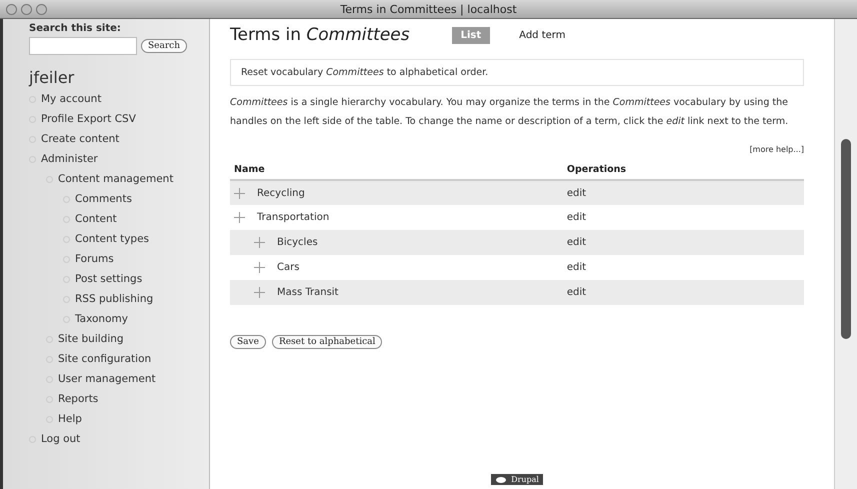 The image size is (857, 489). What do you see at coordinates (71, 99) in the screenshot?
I see `menu-link: My account` at bounding box center [71, 99].